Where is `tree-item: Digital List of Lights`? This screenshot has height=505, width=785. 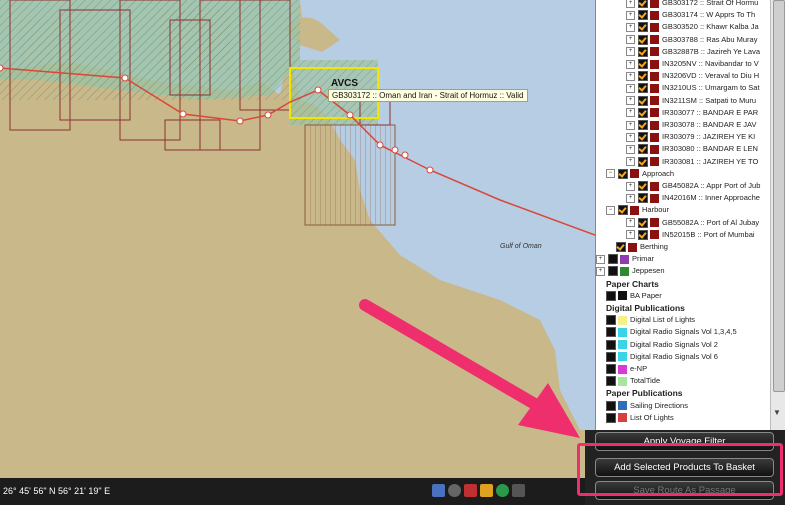 tree-item: Digital List of Lights is located at coordinates (650, 320).